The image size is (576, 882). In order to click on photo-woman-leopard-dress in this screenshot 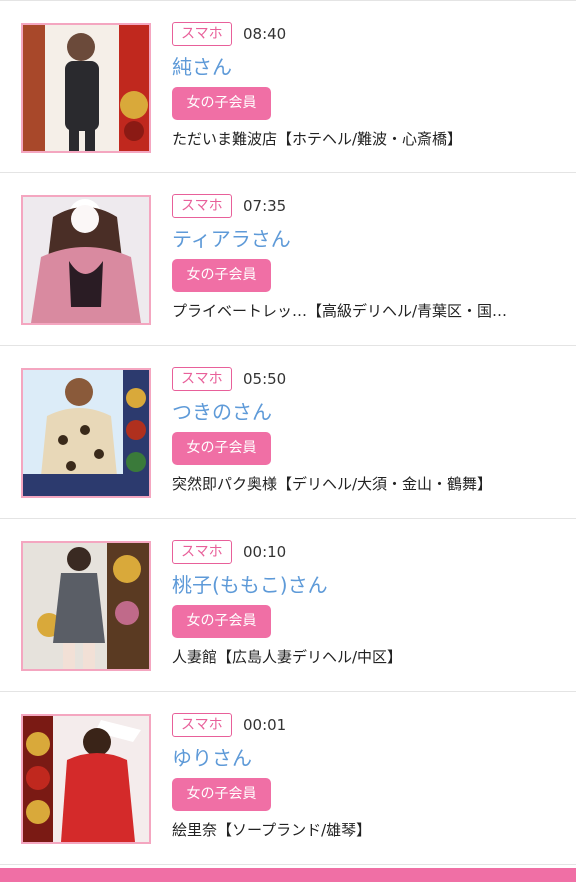, I will do `click(86, 433)`.